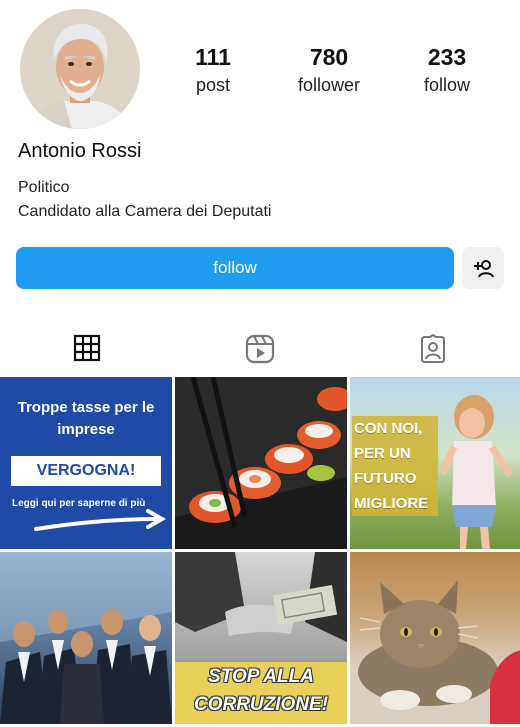 The width and height of the screenshot is (520, 727). I want to click on posts-label: post, so click(213, 85).